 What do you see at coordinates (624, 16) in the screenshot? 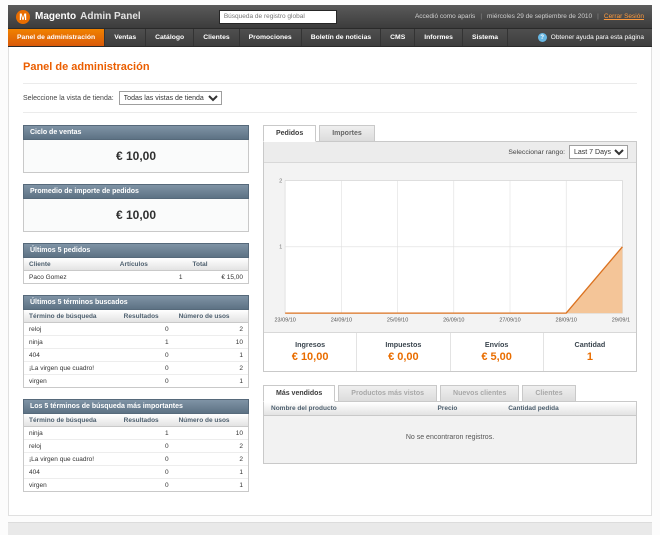
I see `logout-link: Cerrar Sesión` at bounding box center [624, 16].